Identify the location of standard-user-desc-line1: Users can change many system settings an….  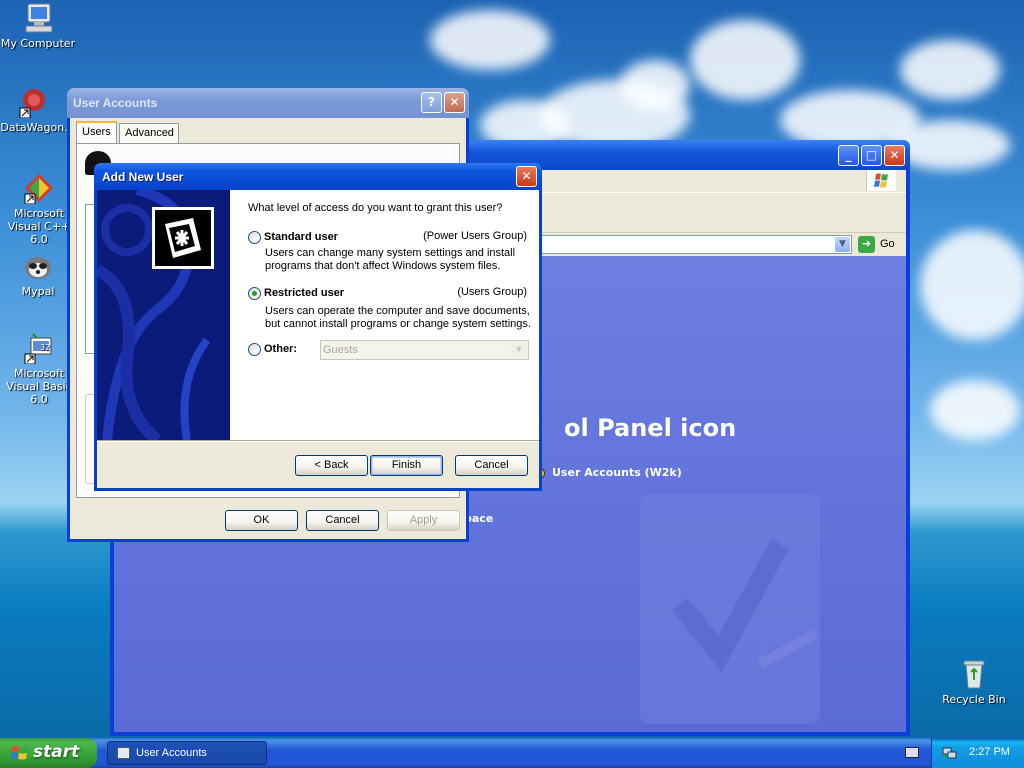
(390, 253).